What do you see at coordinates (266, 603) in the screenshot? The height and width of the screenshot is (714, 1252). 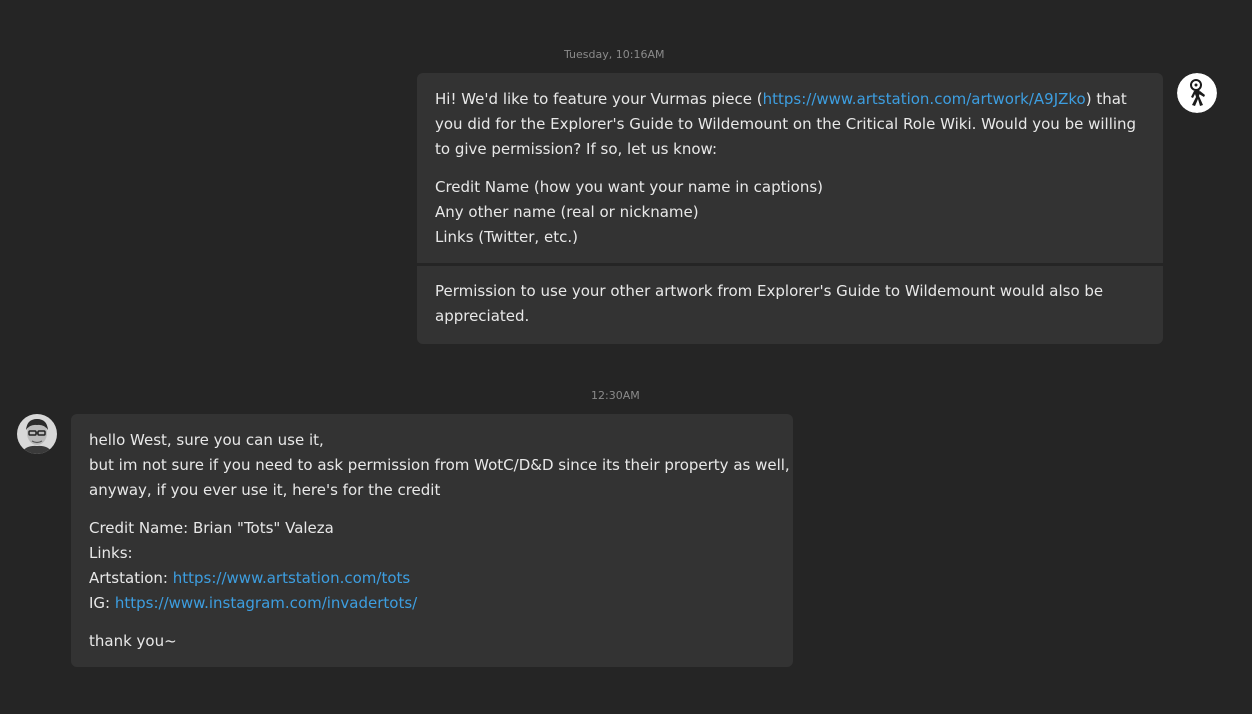 I see `instagram-link: https://www.instagram.com/invadertots/` at bounding box center [266, 603].